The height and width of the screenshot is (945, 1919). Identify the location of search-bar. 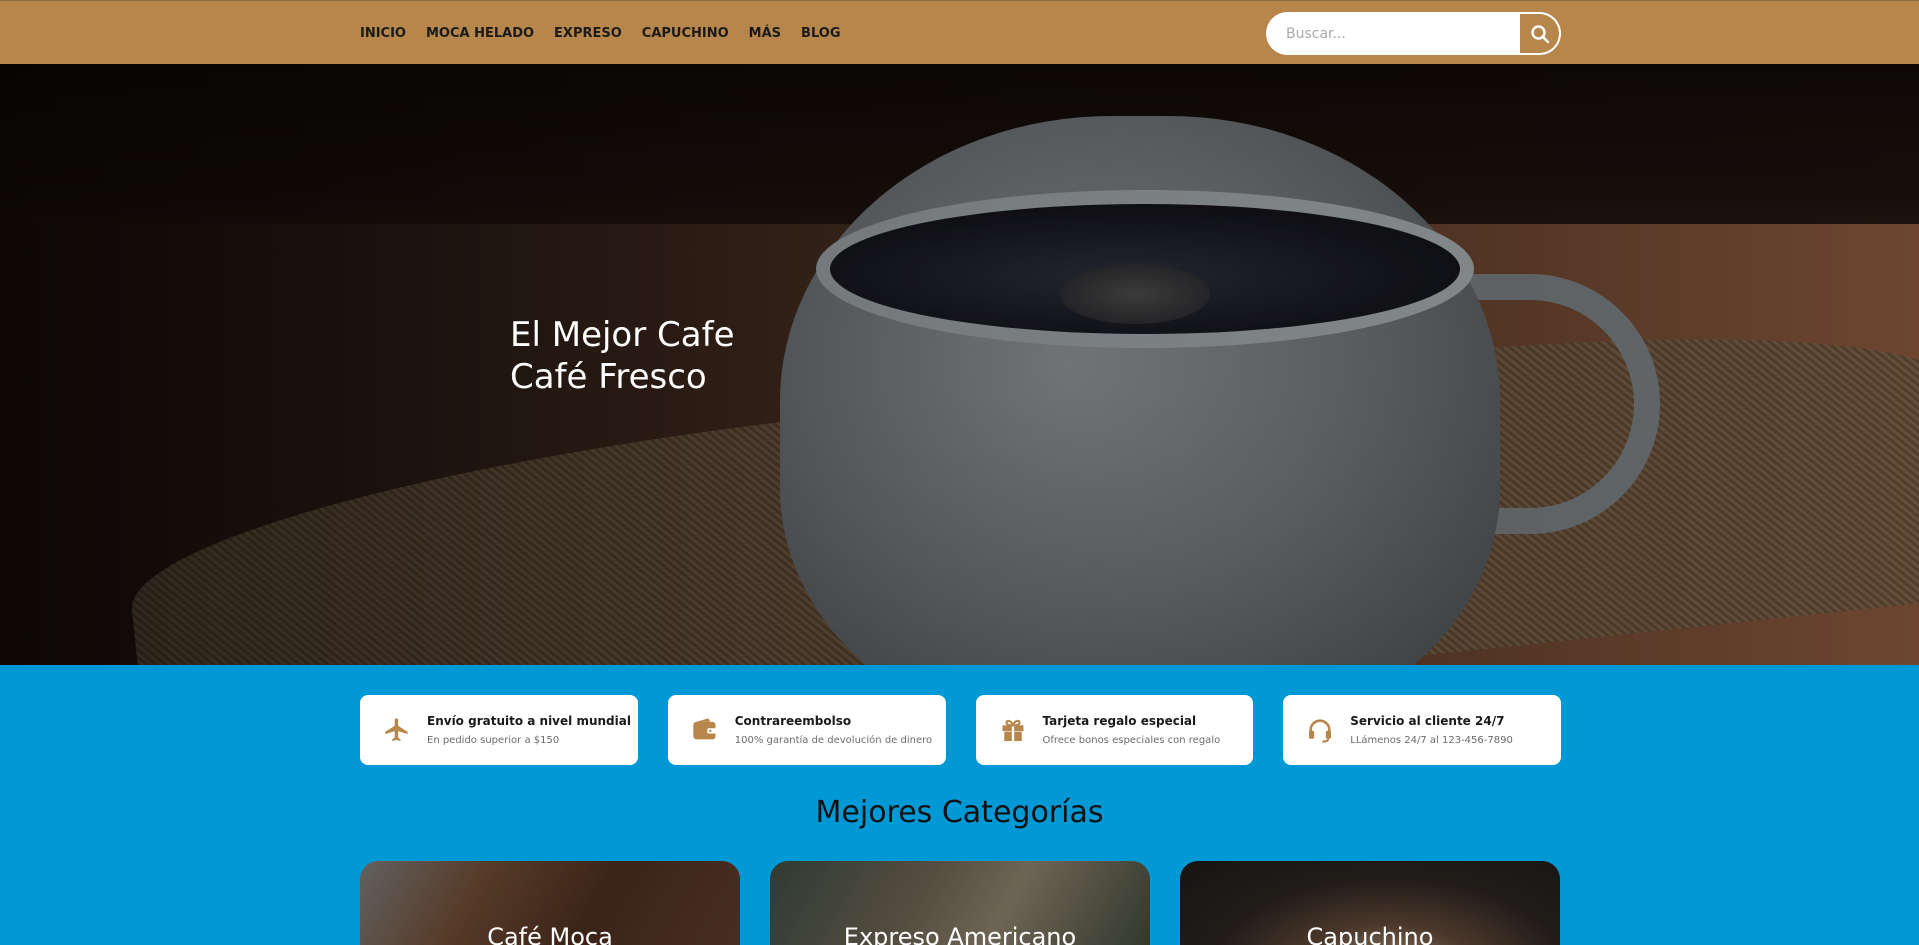
(1413, 33).